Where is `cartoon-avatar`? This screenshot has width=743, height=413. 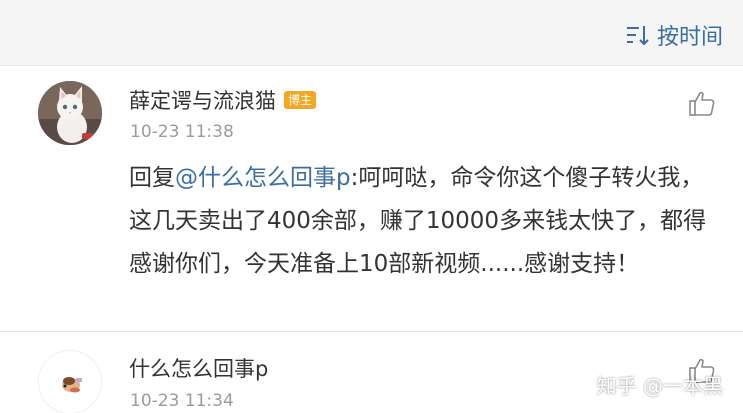
cartoon-avatar is located at coordinates (70, 381).